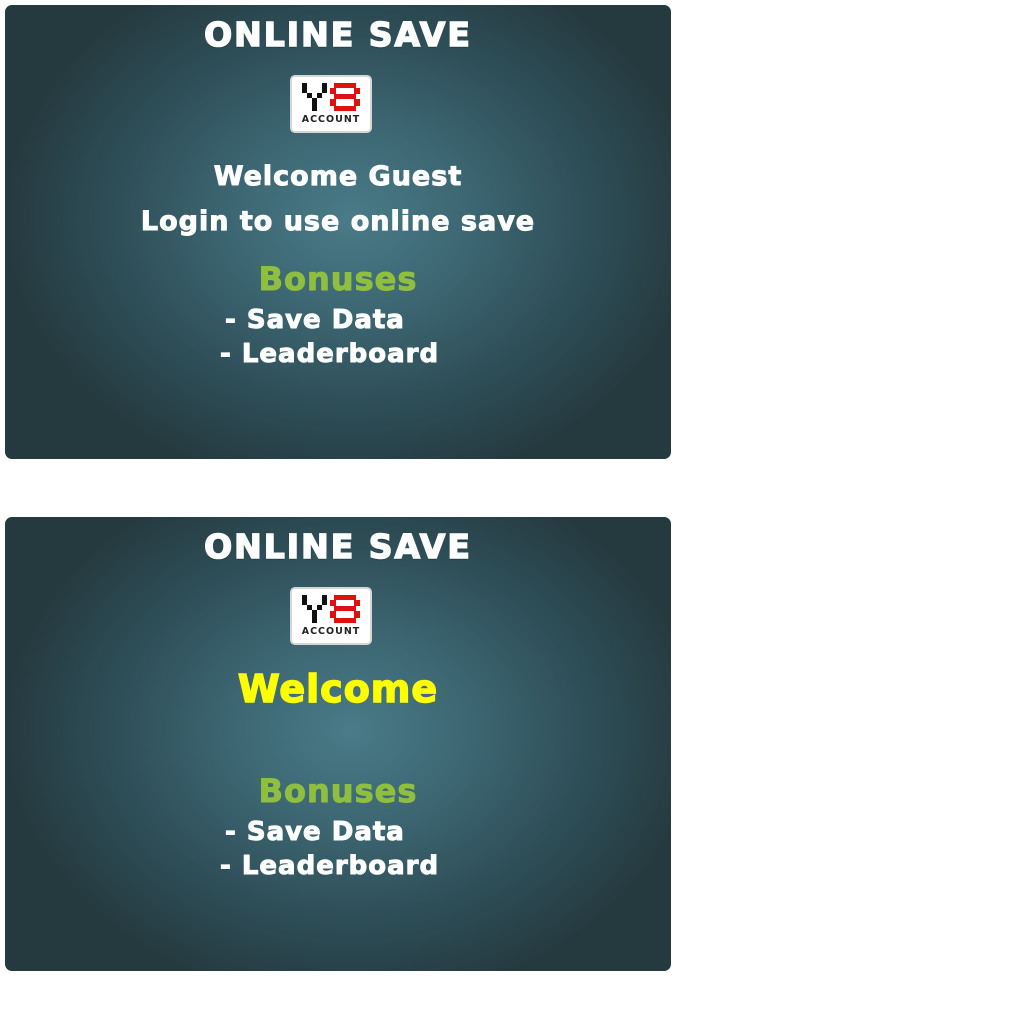  What do you see at coordinates (338, 689) in the screenshot?
I see `welcome-user-text: Welcome` at bounding box center [338, 689].